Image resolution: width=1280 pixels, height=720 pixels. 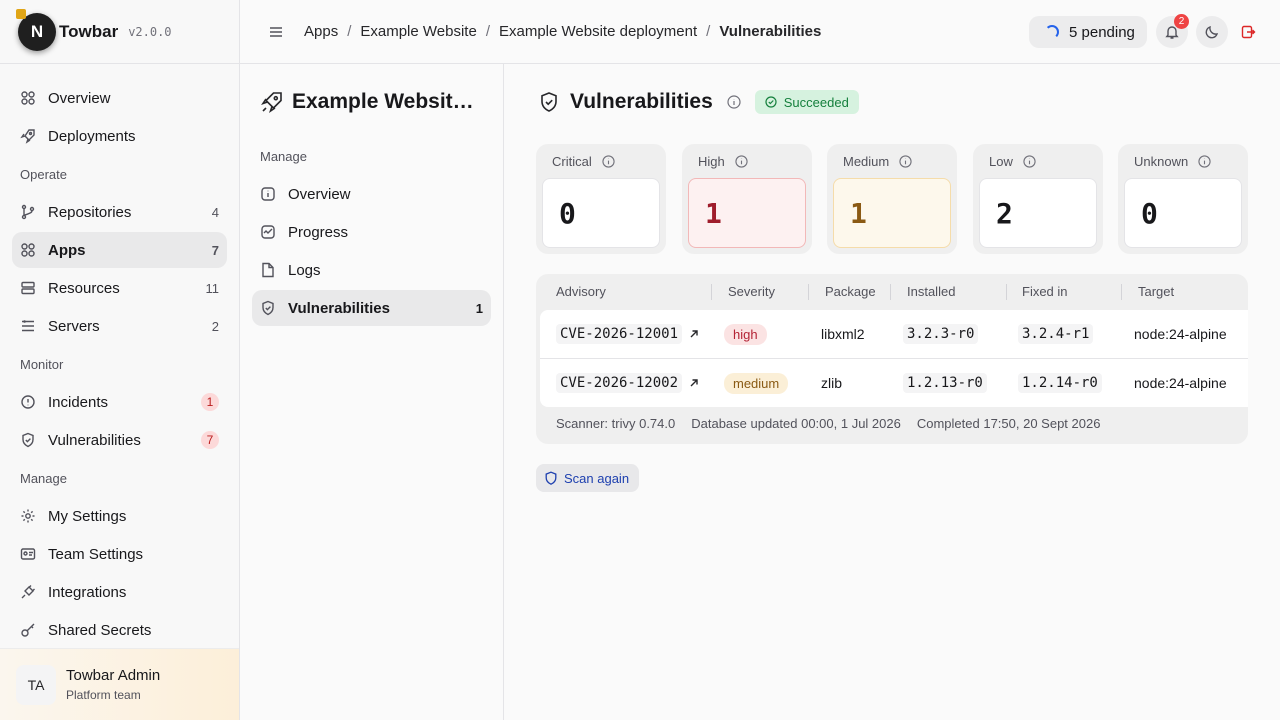 What do you see at coordinates (28, 516) in the screenshot?
I see `gear-icon` at bounding box center [28, 516].